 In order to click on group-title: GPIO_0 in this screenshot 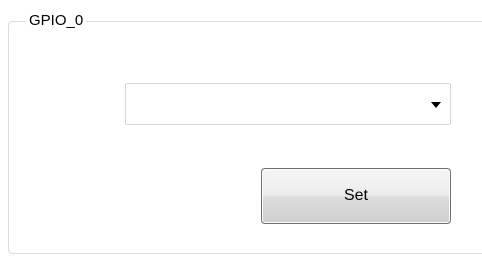, I will do `click(56, 20)`.